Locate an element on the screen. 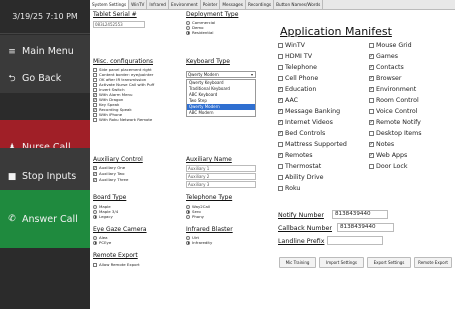 The width and height of the screenshot is (455, 309). back-arrow-icon: ⮌ is located at coordinates (12, 78).